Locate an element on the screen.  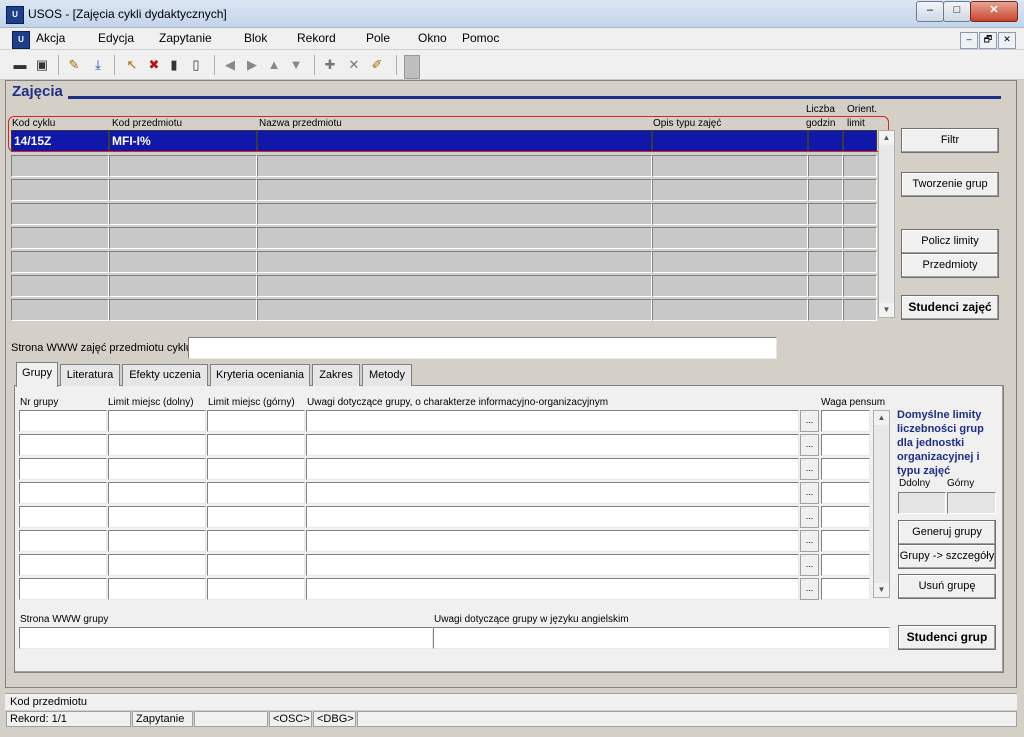
scroll-up-icon: ▲ is located at coordinates (881, 418).